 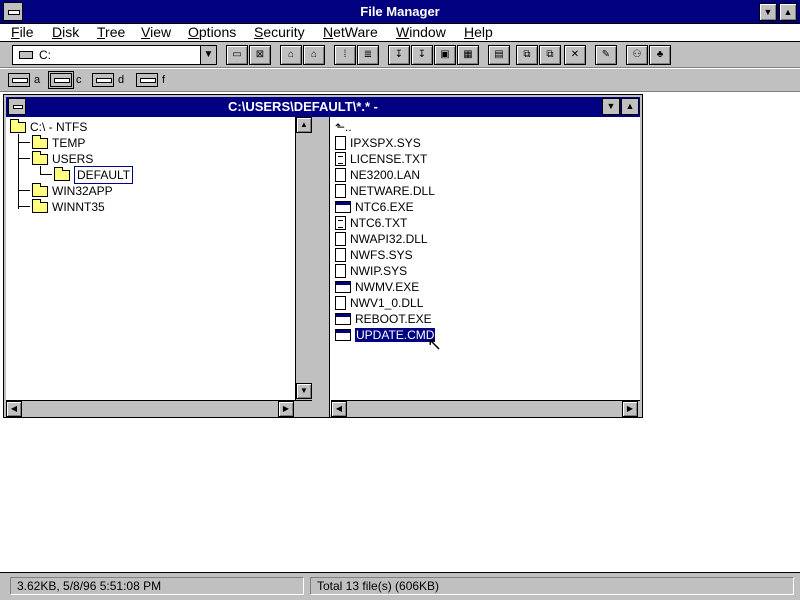 I want to click on new-window-button: ▤, so click(x=499, y=55).